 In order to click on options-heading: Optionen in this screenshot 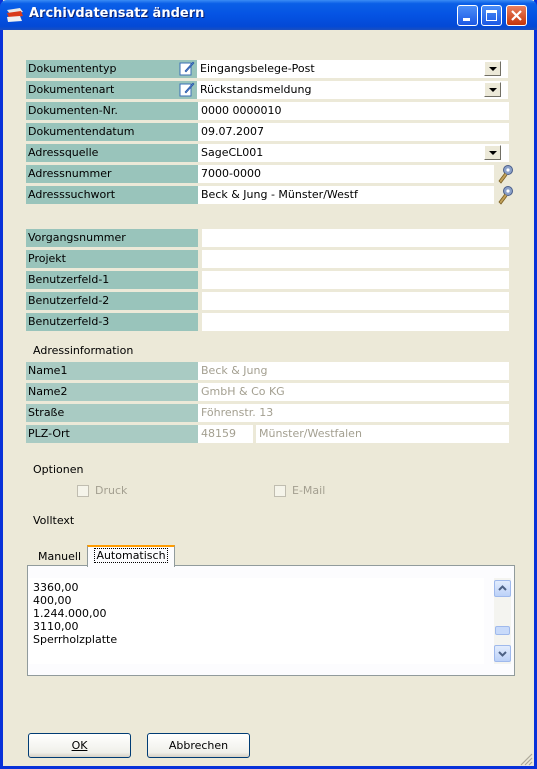, I will do `click(58, 469)`.